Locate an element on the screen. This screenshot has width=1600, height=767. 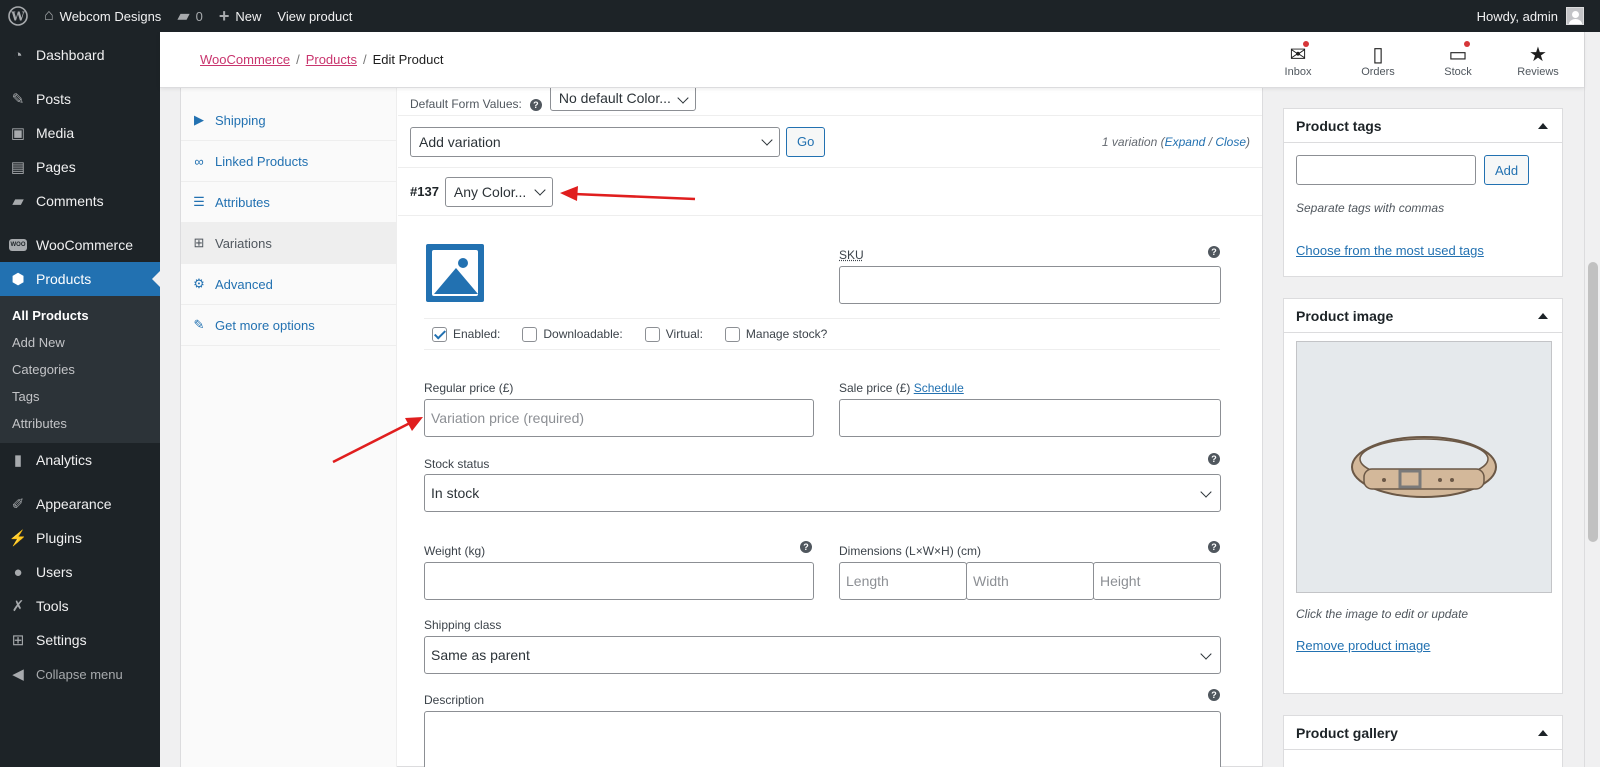
add-variation-select: Add variation is located at coordinates (595, 141).